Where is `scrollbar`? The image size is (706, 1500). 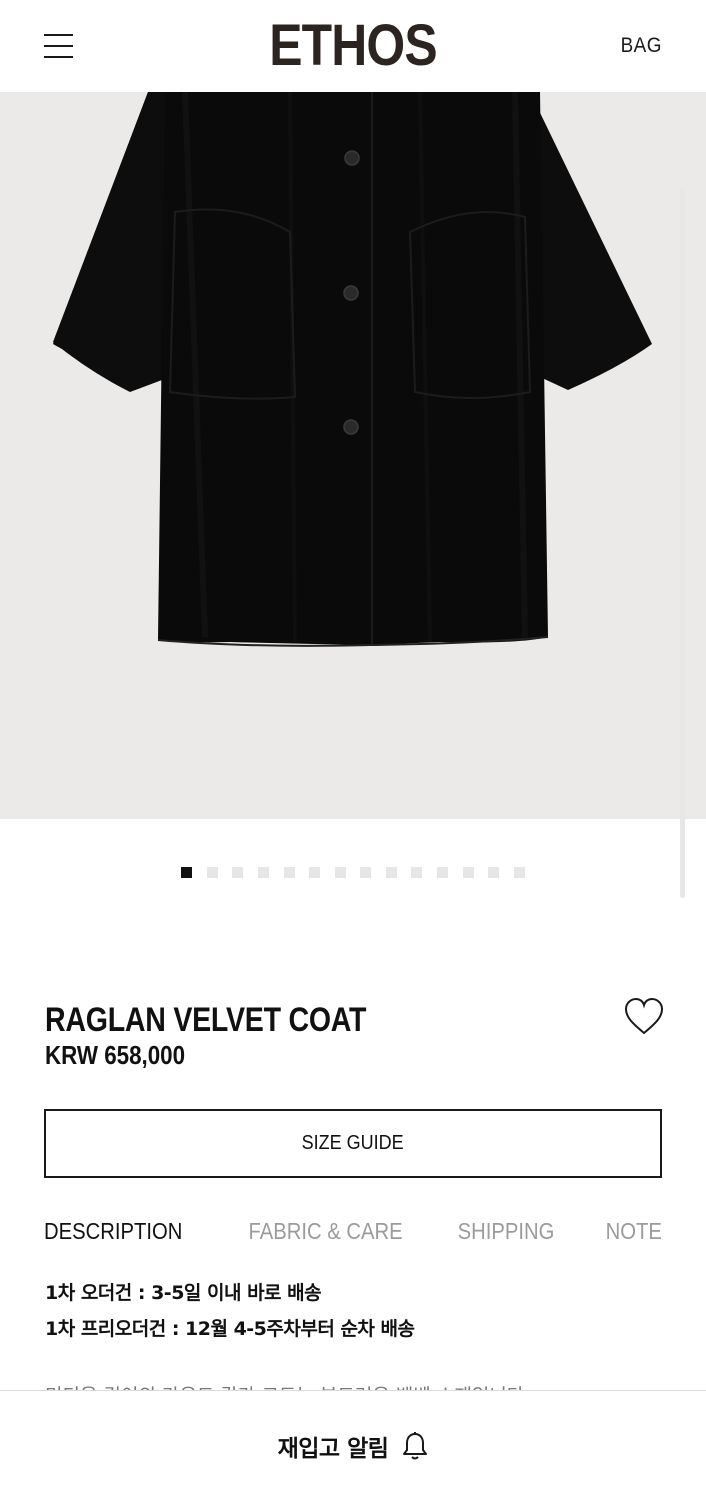 scrollbar is located at coordinates (682, 543).